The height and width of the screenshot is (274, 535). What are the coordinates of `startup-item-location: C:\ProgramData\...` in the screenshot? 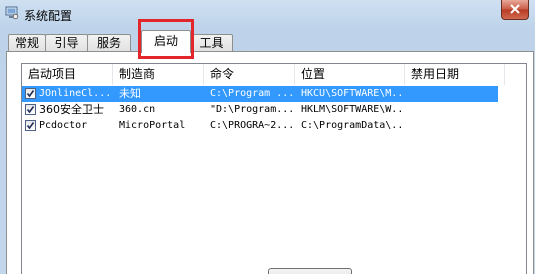 It's located at (353, 125).